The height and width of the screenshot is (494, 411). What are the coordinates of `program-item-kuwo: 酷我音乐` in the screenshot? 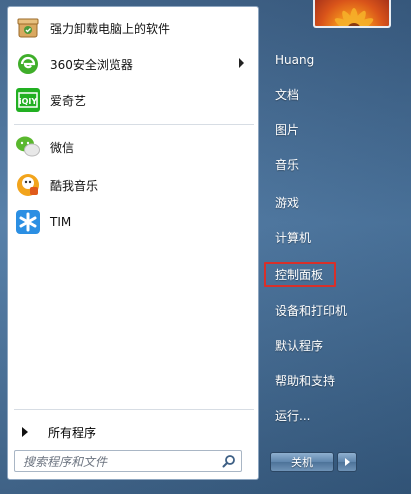 It's located at (133, 185).